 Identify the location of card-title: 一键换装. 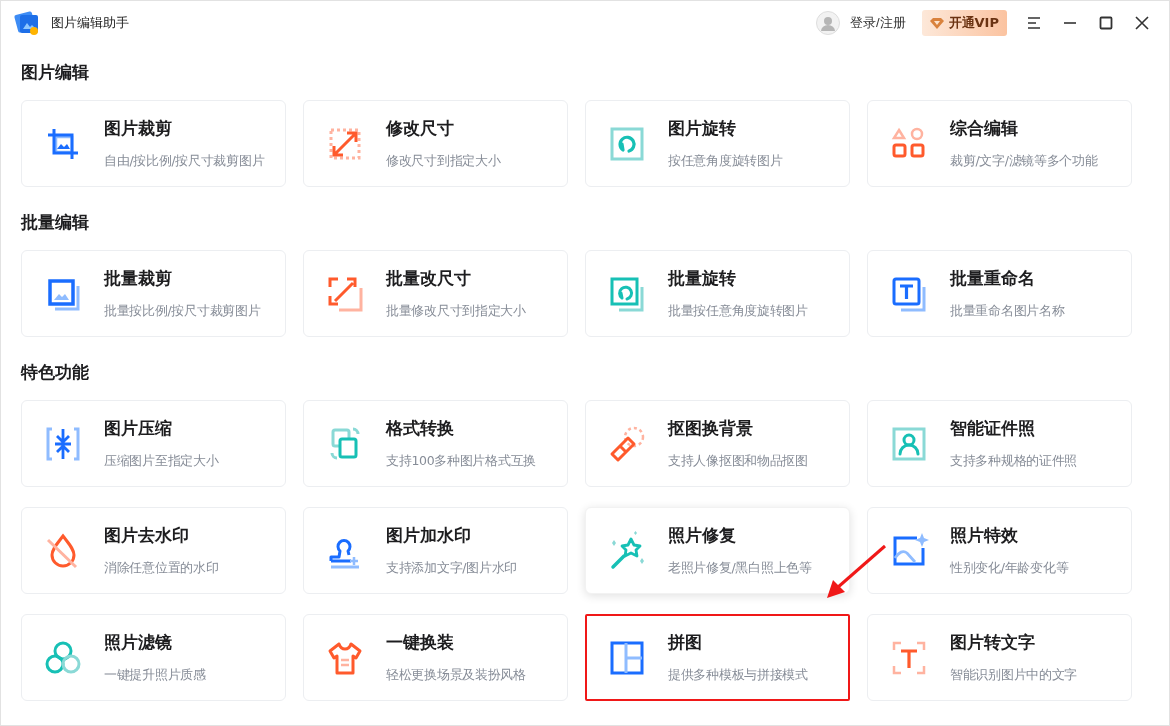
(420, 642).